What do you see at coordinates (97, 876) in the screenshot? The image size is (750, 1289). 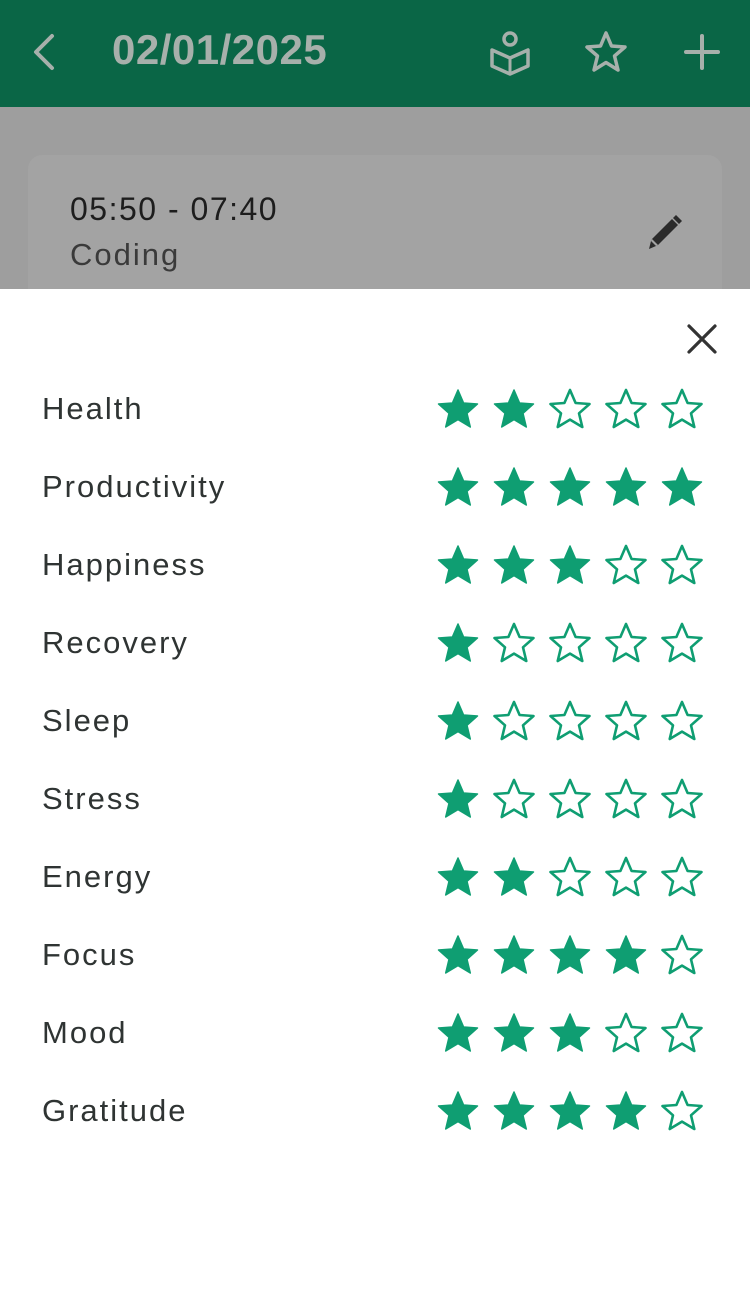 I see `rating-label: Energy` at bounding box center [97, 876].